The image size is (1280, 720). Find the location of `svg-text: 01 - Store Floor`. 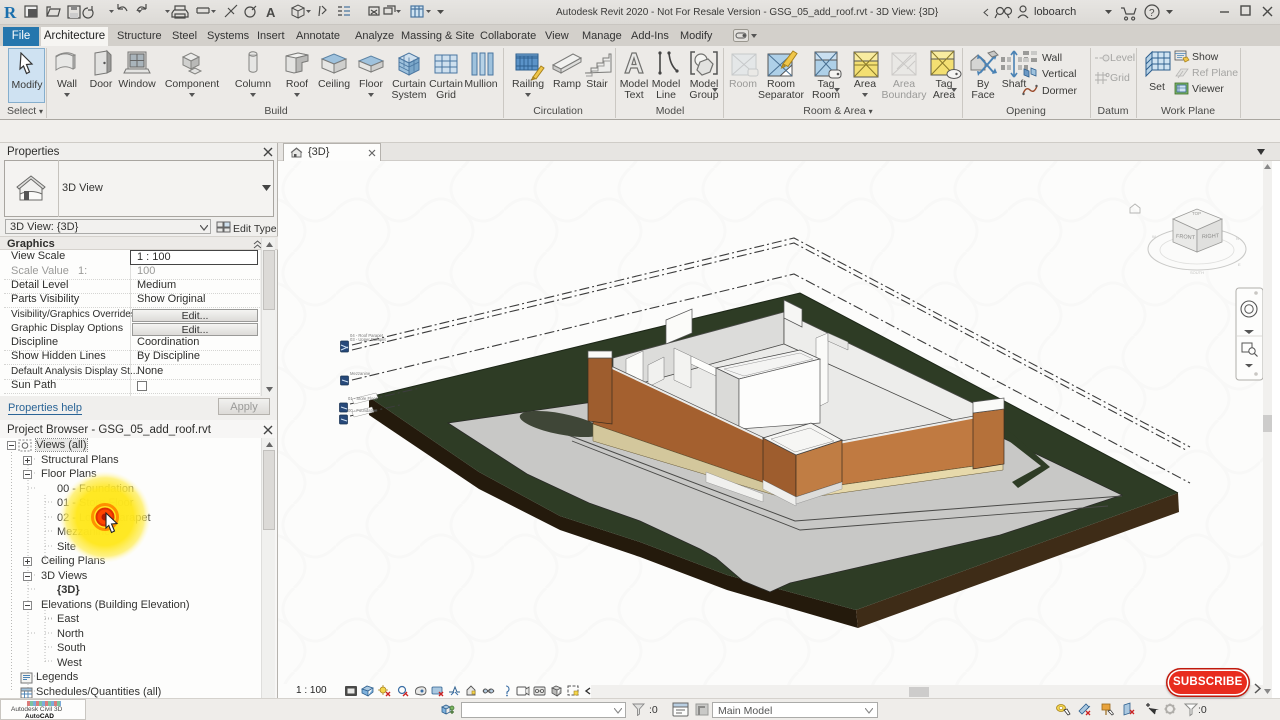

svg-text: 01 - Store Floor is located at coordinates (363, 398).